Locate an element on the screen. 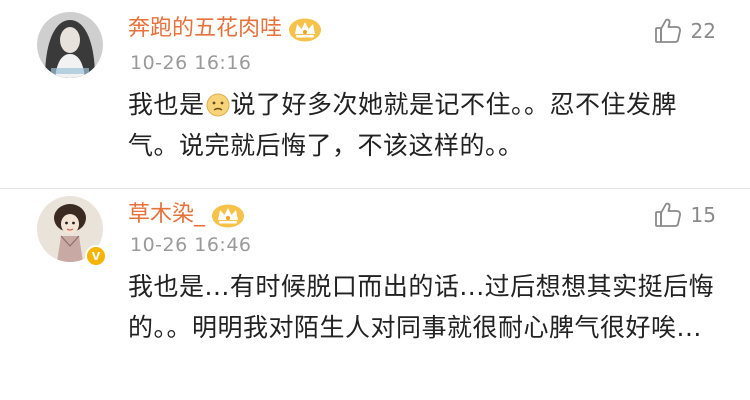 This screenshot has width=750, height=400. comment-text-part: 我也是 is located at coordinates (166, 104).